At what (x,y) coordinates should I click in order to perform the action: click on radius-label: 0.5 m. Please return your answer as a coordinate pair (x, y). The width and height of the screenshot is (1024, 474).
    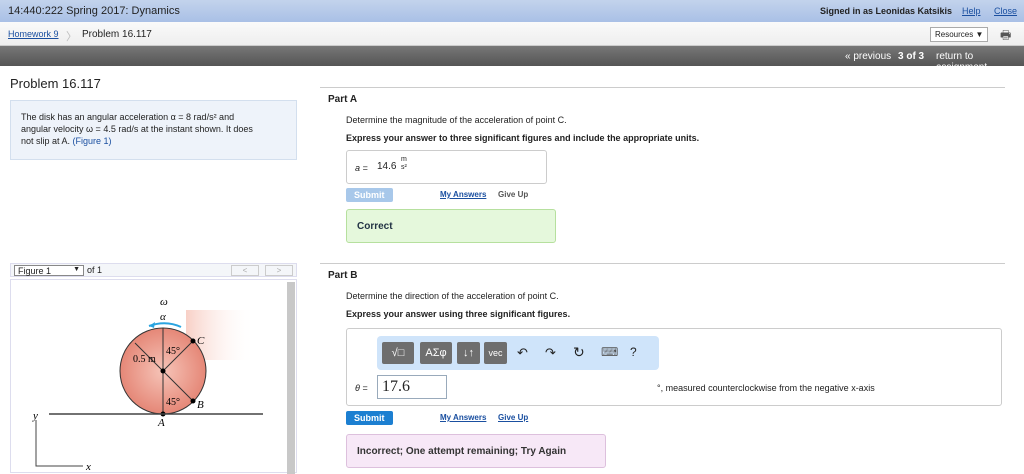
    Looking at the image, I should click on (144, 359).